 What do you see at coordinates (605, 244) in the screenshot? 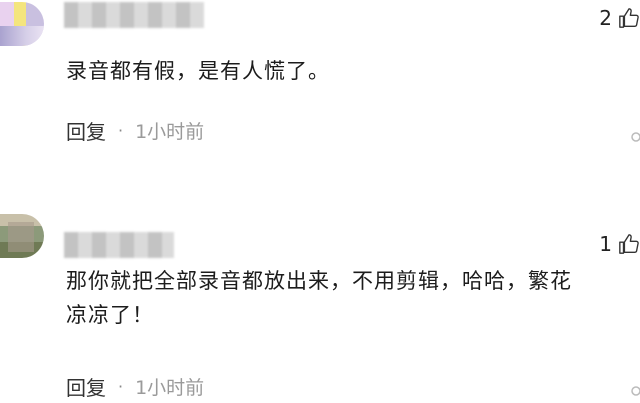
I see `like-count: 1` at bounding box center [605, 244].